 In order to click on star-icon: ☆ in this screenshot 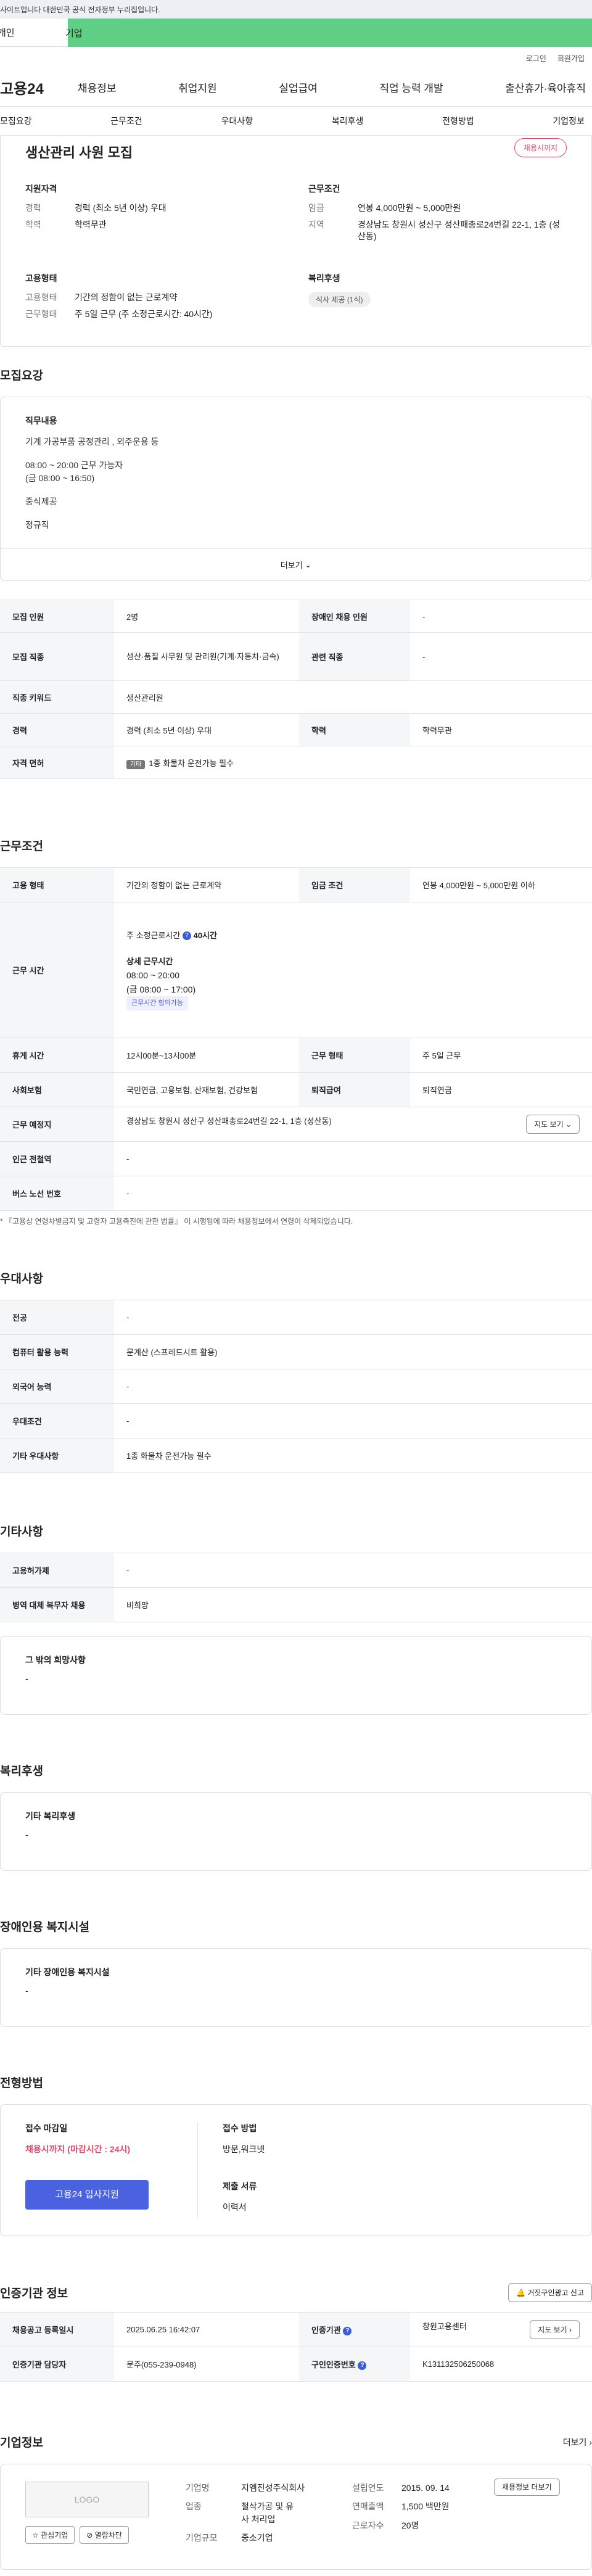, I will do `click(36, 2535)`.